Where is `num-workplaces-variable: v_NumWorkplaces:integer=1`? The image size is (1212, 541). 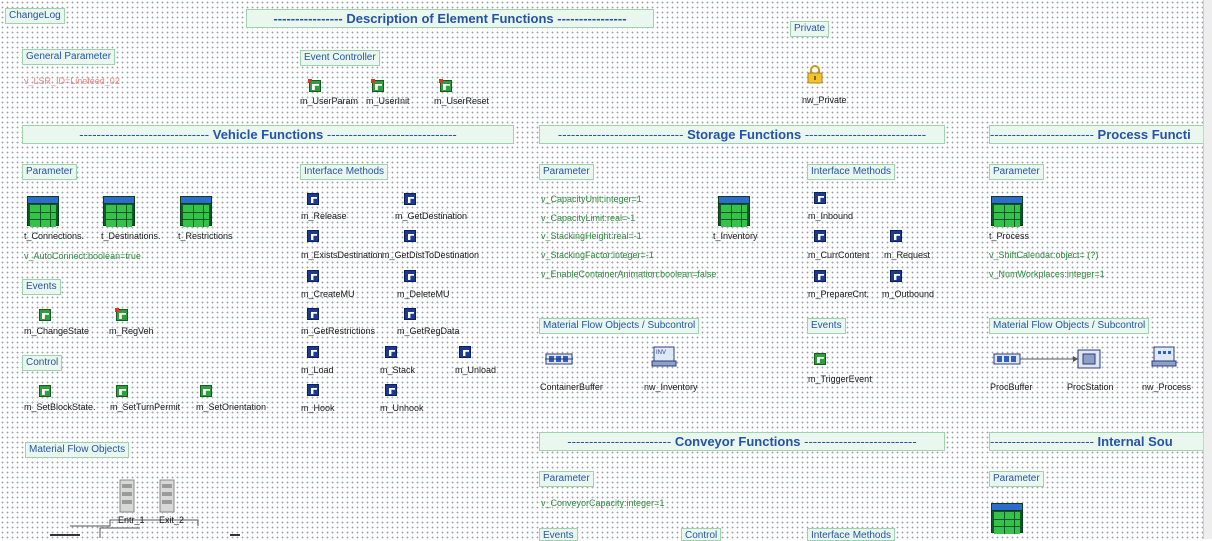 num-workplaces-variable: v_NumWorkplaces:integer=1 is located at coordinates (1047, 274).